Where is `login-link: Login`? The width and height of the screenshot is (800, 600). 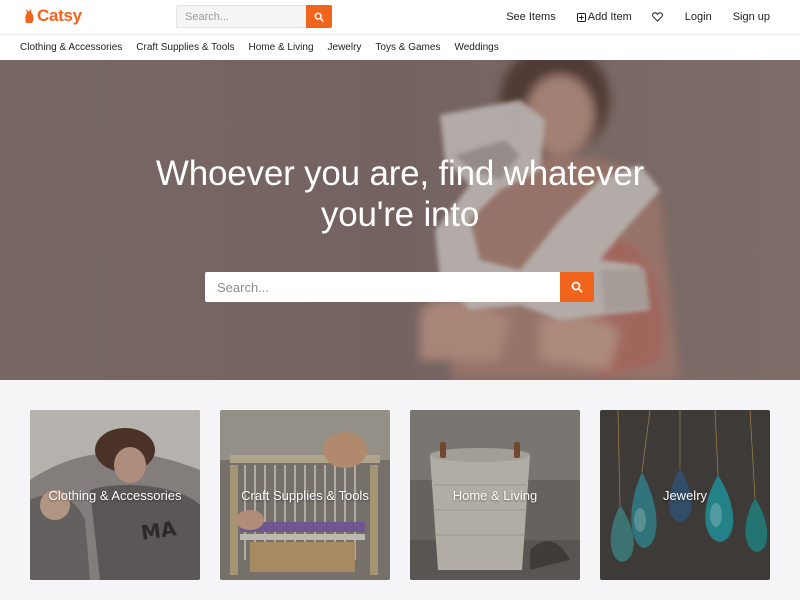 login-link: Login is located at coordinates (698, 17).